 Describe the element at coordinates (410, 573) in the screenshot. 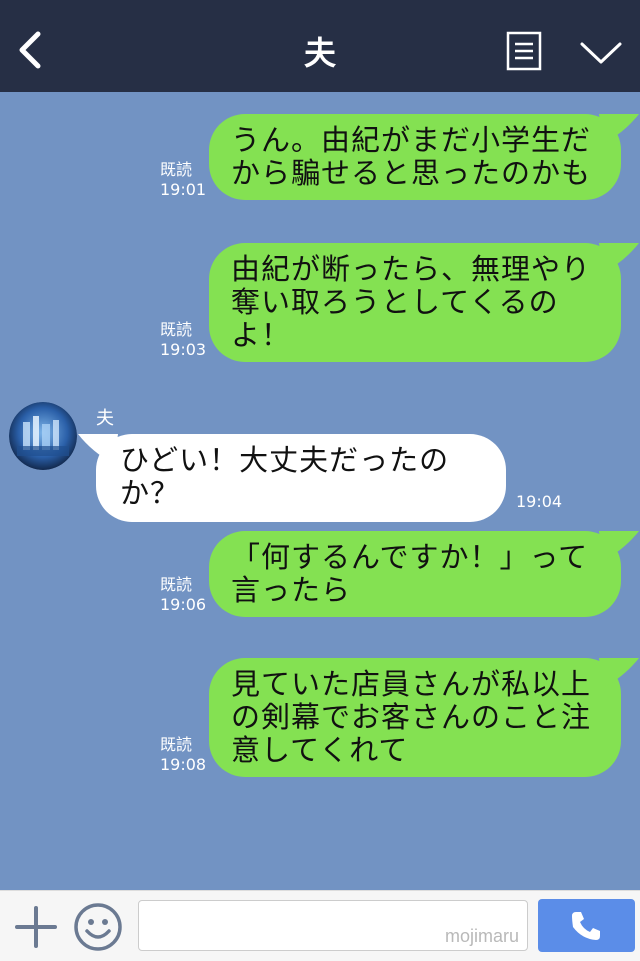

I see `message-text: 「何するんですか！」って言ったら` at that location.